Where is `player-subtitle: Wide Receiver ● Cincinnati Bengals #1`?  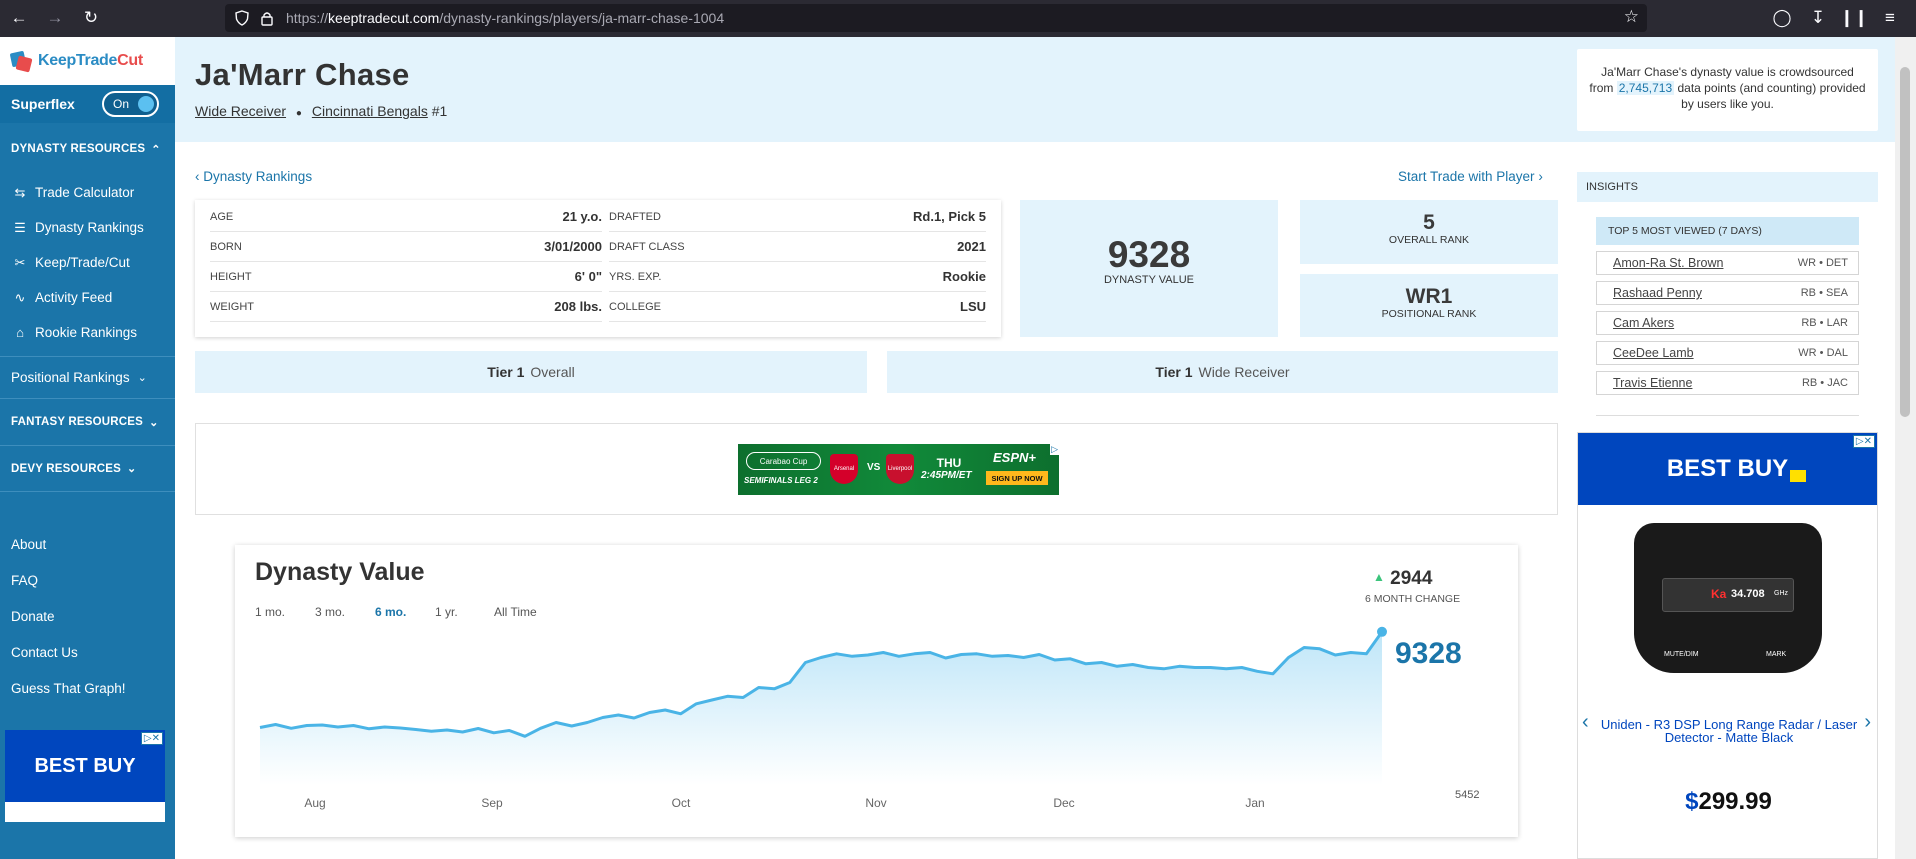 player-subtitle: Wide Receiver ● Cincinnati Bengals #1 is located at coordinates (321, 111).